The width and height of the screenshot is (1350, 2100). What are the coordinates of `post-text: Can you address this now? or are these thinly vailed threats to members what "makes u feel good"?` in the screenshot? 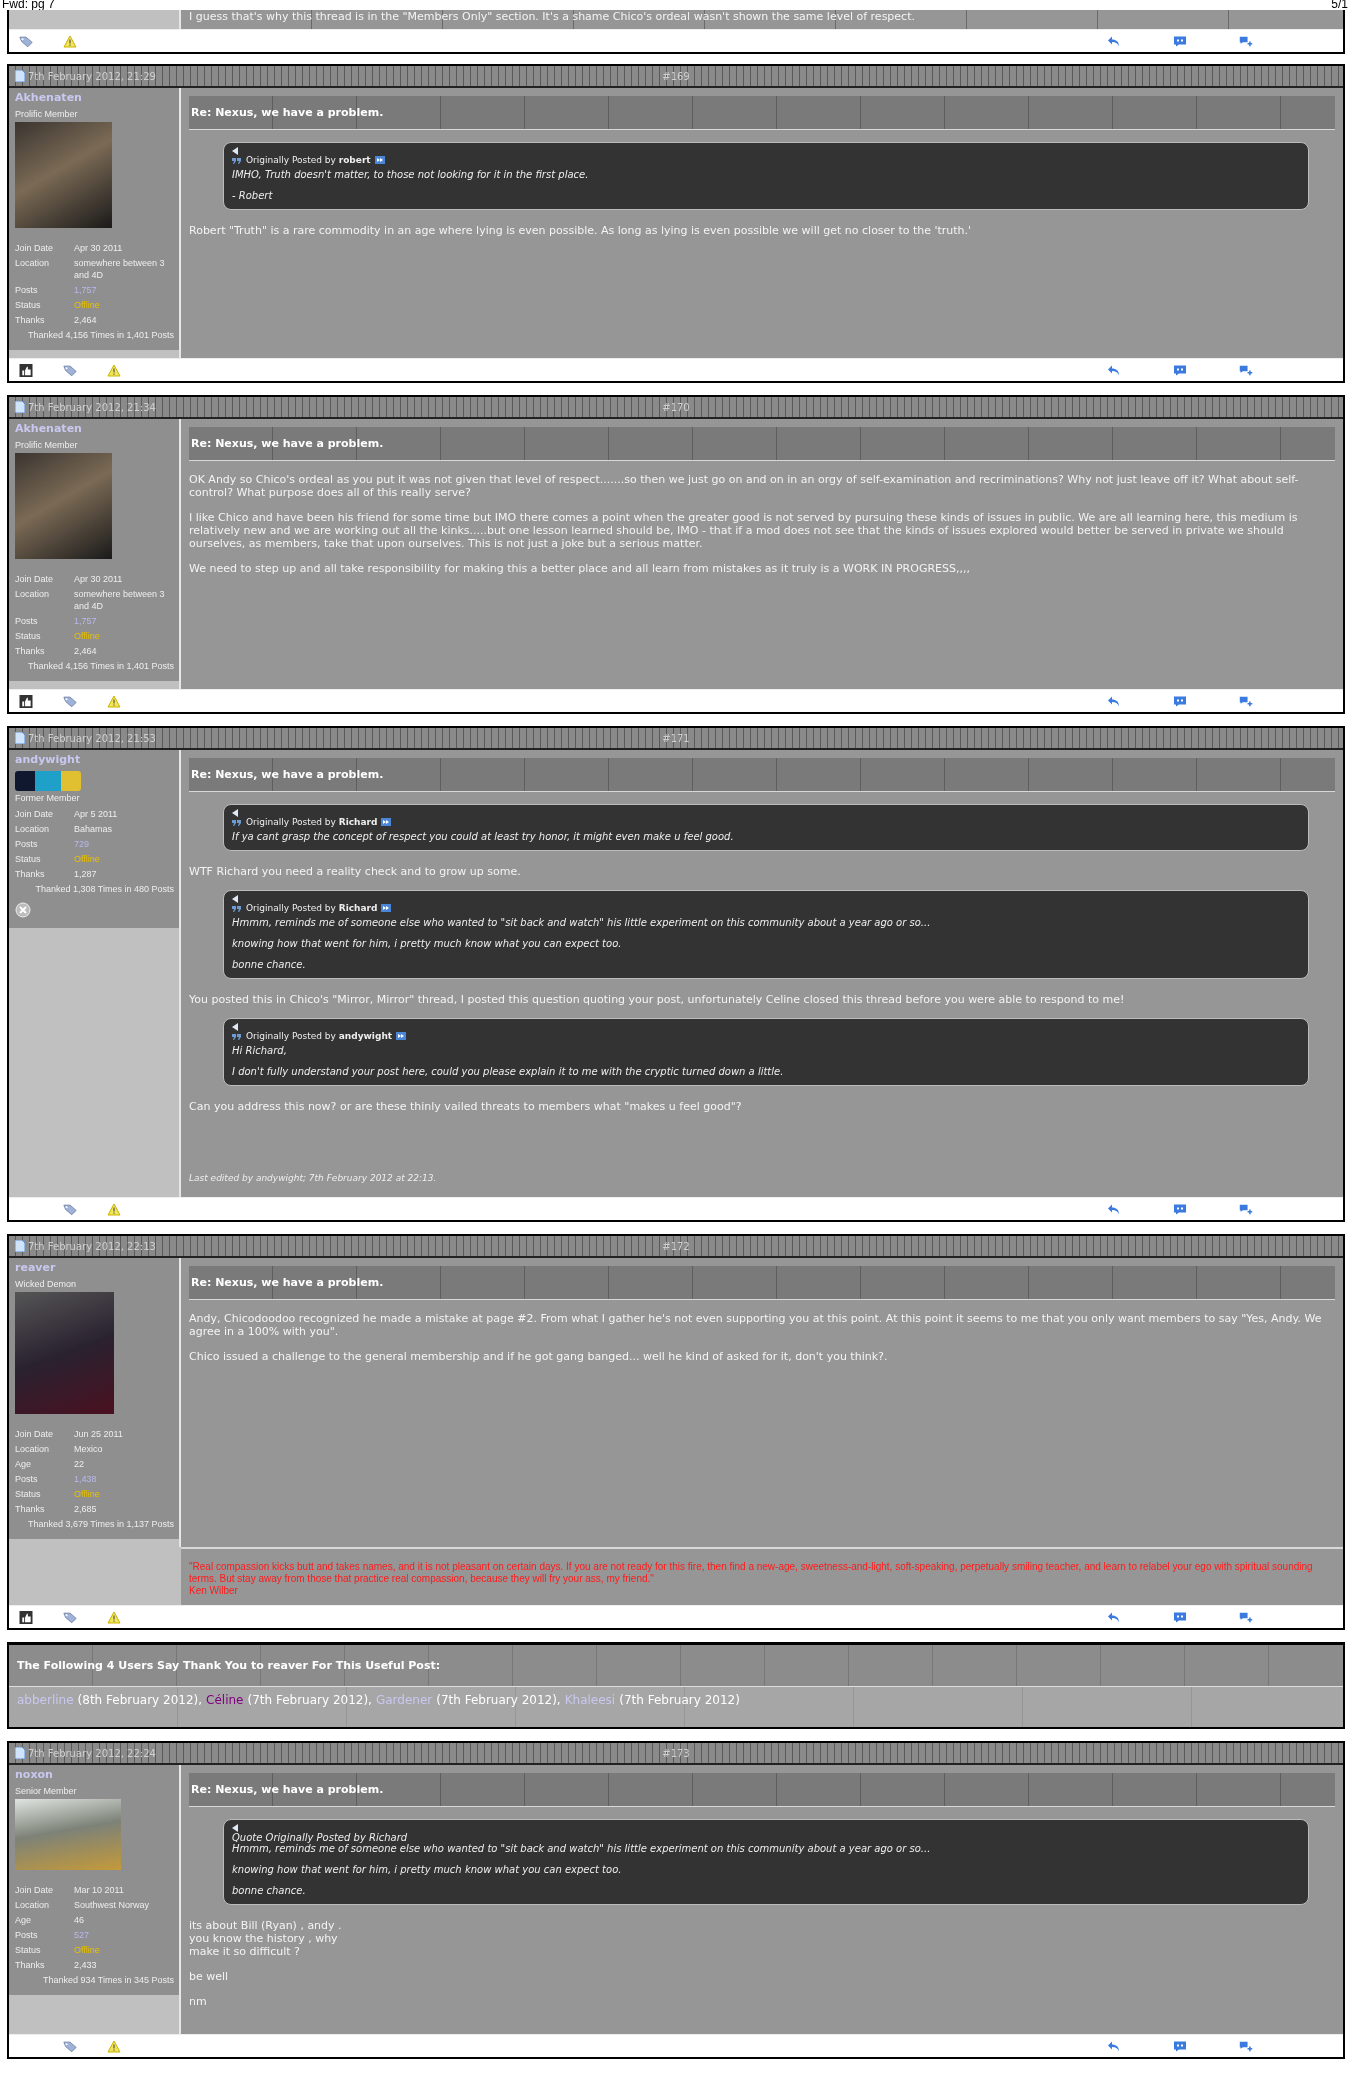 It's located at (466, 1106).